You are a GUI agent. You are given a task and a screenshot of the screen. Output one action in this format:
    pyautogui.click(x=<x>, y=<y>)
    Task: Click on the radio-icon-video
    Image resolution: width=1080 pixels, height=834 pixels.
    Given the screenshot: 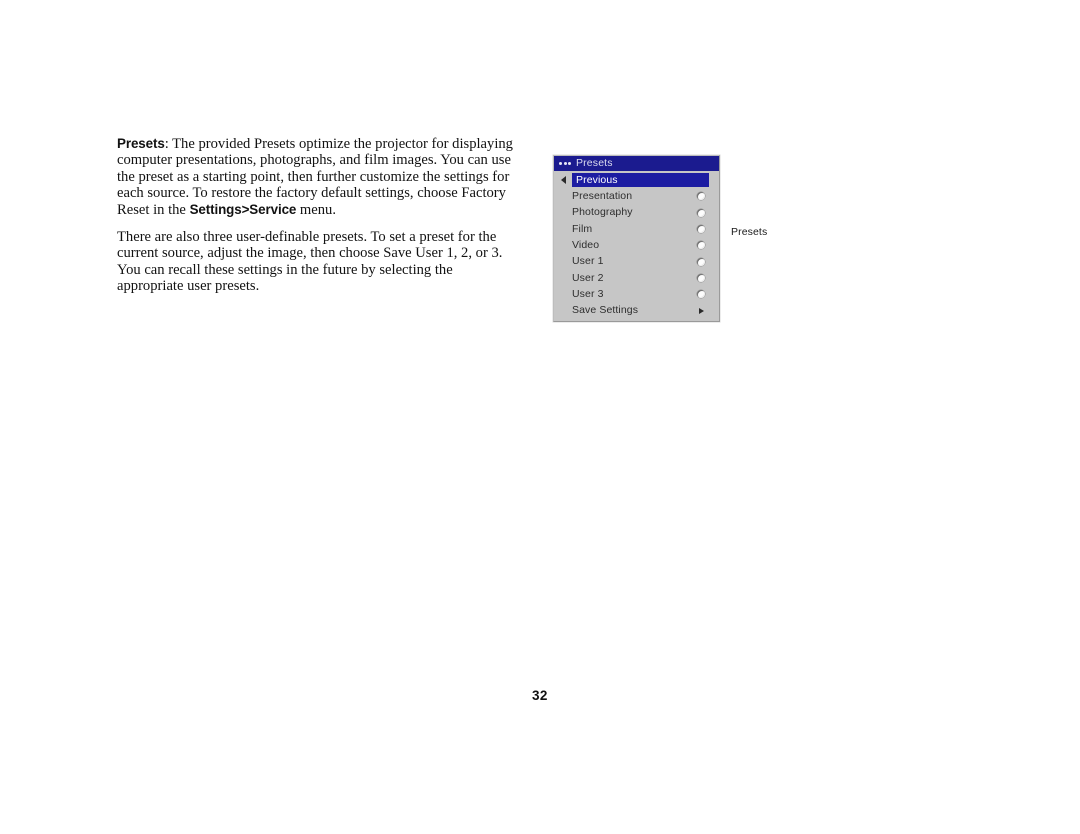 What is the action you would take?
    pyautogui.click(x=701, y=245)
    